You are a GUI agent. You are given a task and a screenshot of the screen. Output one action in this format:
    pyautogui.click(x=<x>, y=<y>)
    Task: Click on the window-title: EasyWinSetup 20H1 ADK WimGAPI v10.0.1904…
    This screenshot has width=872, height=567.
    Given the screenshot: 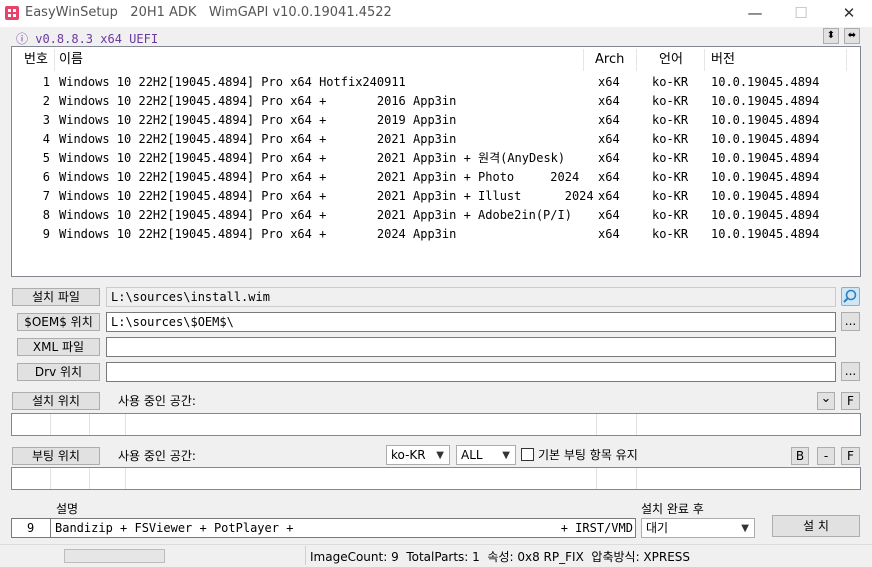 What is the action you would take?
    pyautogui.click(x=208, y=12)
    